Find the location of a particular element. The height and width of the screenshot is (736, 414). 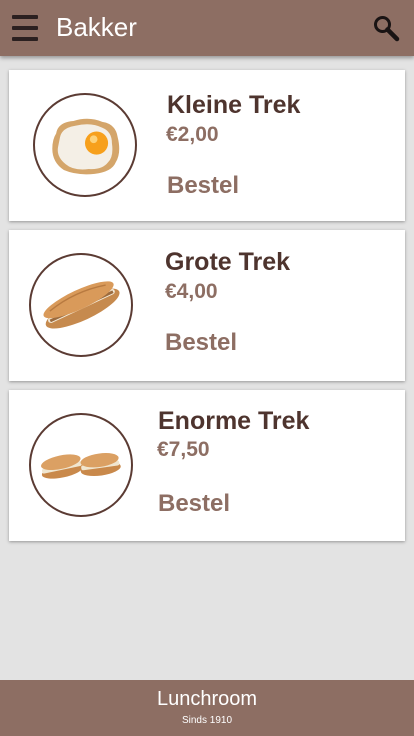

product-name: Enorme Trek is located at coordinates (234, 421).